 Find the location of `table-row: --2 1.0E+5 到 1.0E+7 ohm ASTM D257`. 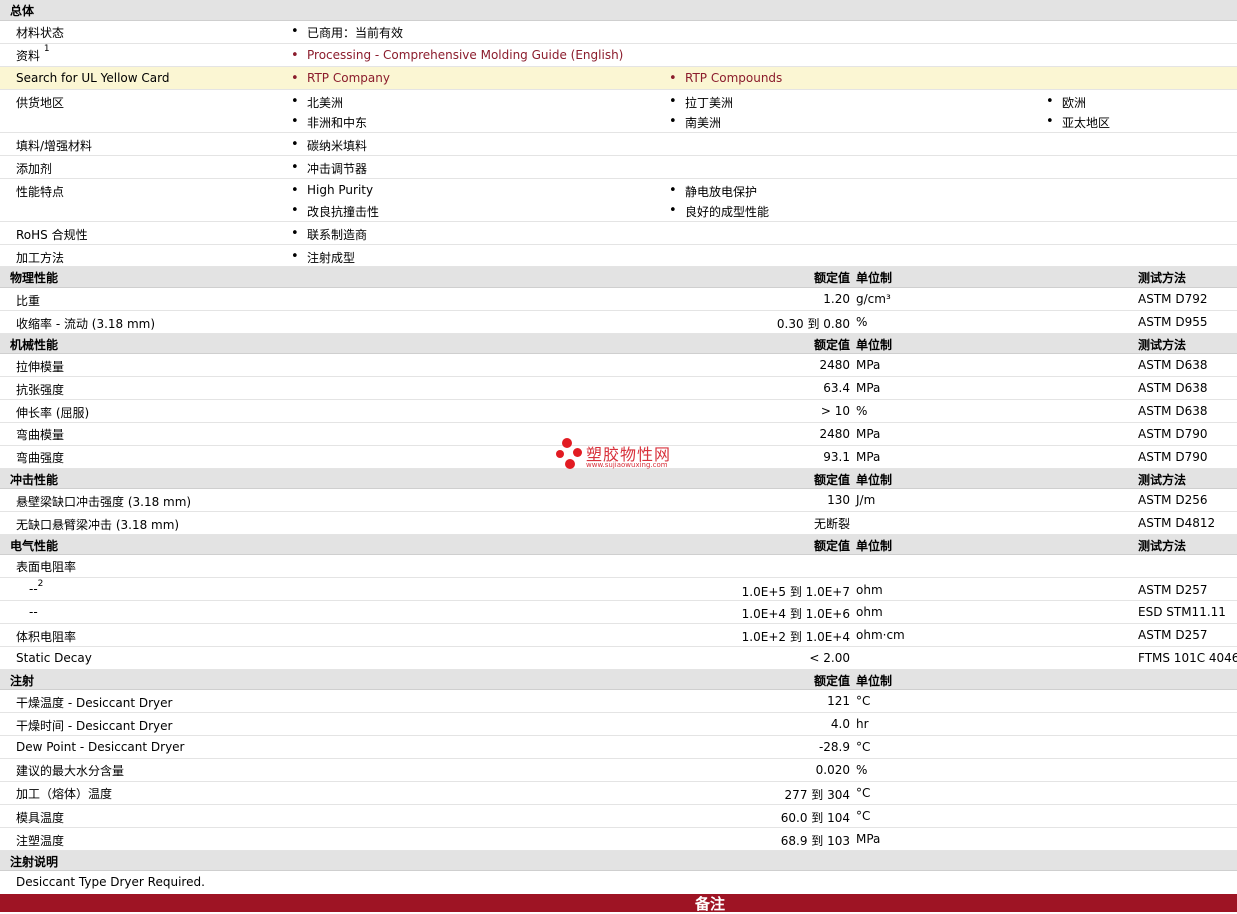

table-row: --2 1.0E+5 到 1.0E+7 ohm ASTM D257 is located at coordinates (618, 589).